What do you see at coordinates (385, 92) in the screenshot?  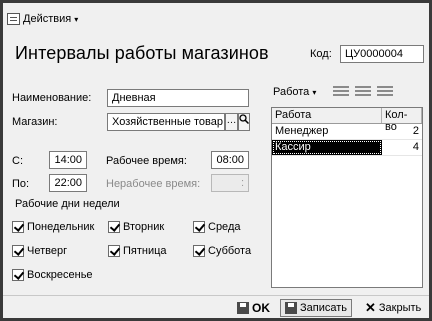 I see `list-delete-icon` at bounding box center [385, 92].